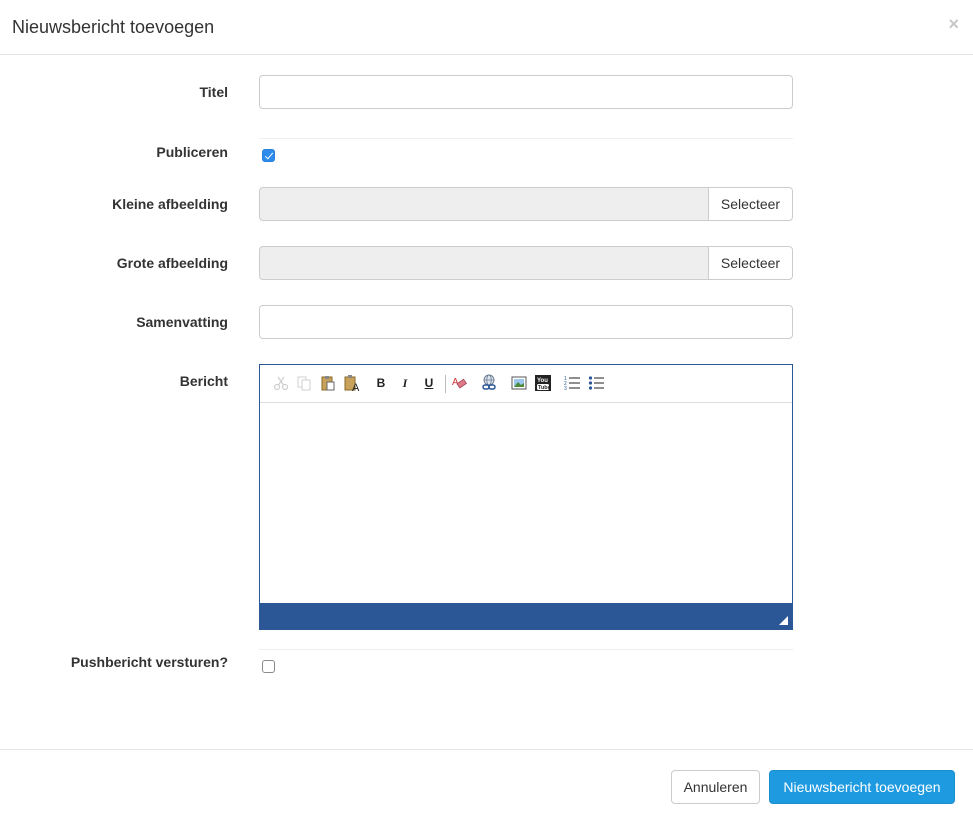 This screenshot has width=973, height=821. Describe the element at coordinates (862, 787) in the screenshot. I see `submit-button: Nieuwsbericht toevoegen` at that location.